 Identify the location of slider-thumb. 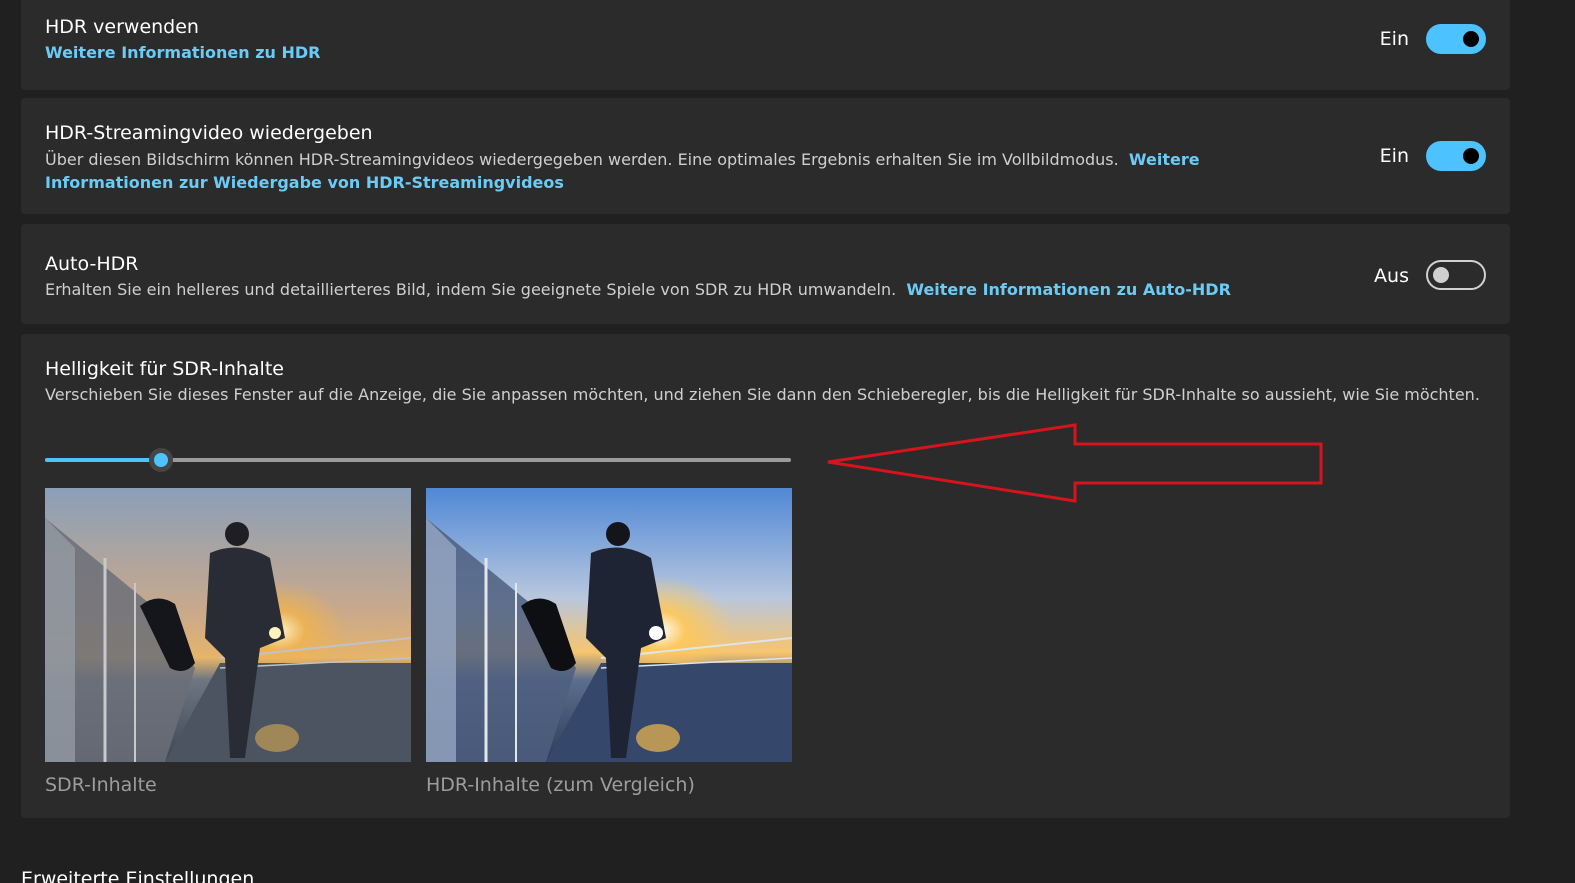
(161, 460).